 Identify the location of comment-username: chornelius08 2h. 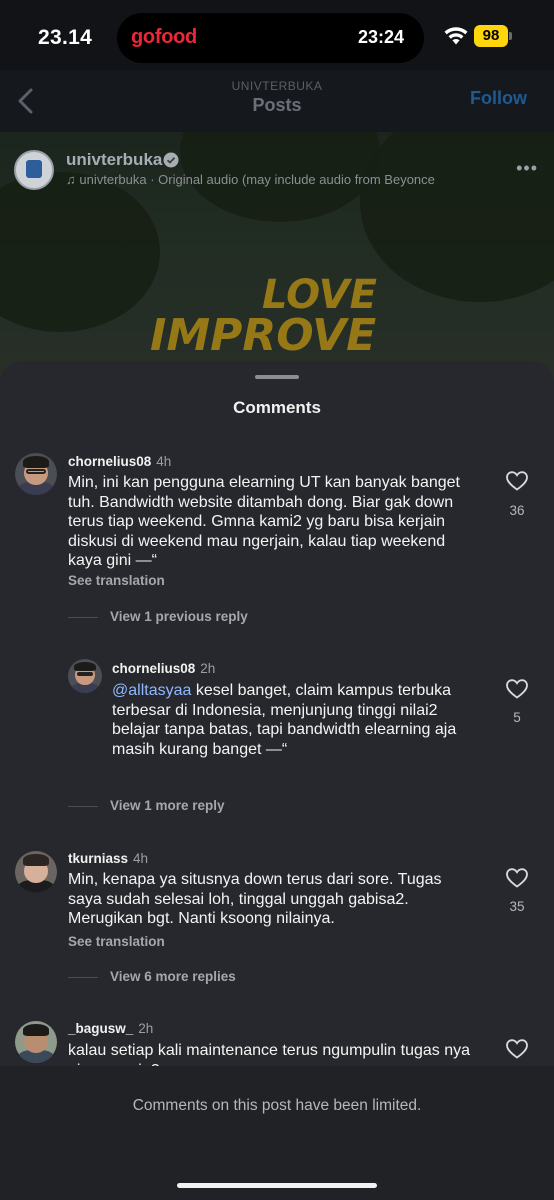
(163, 668).